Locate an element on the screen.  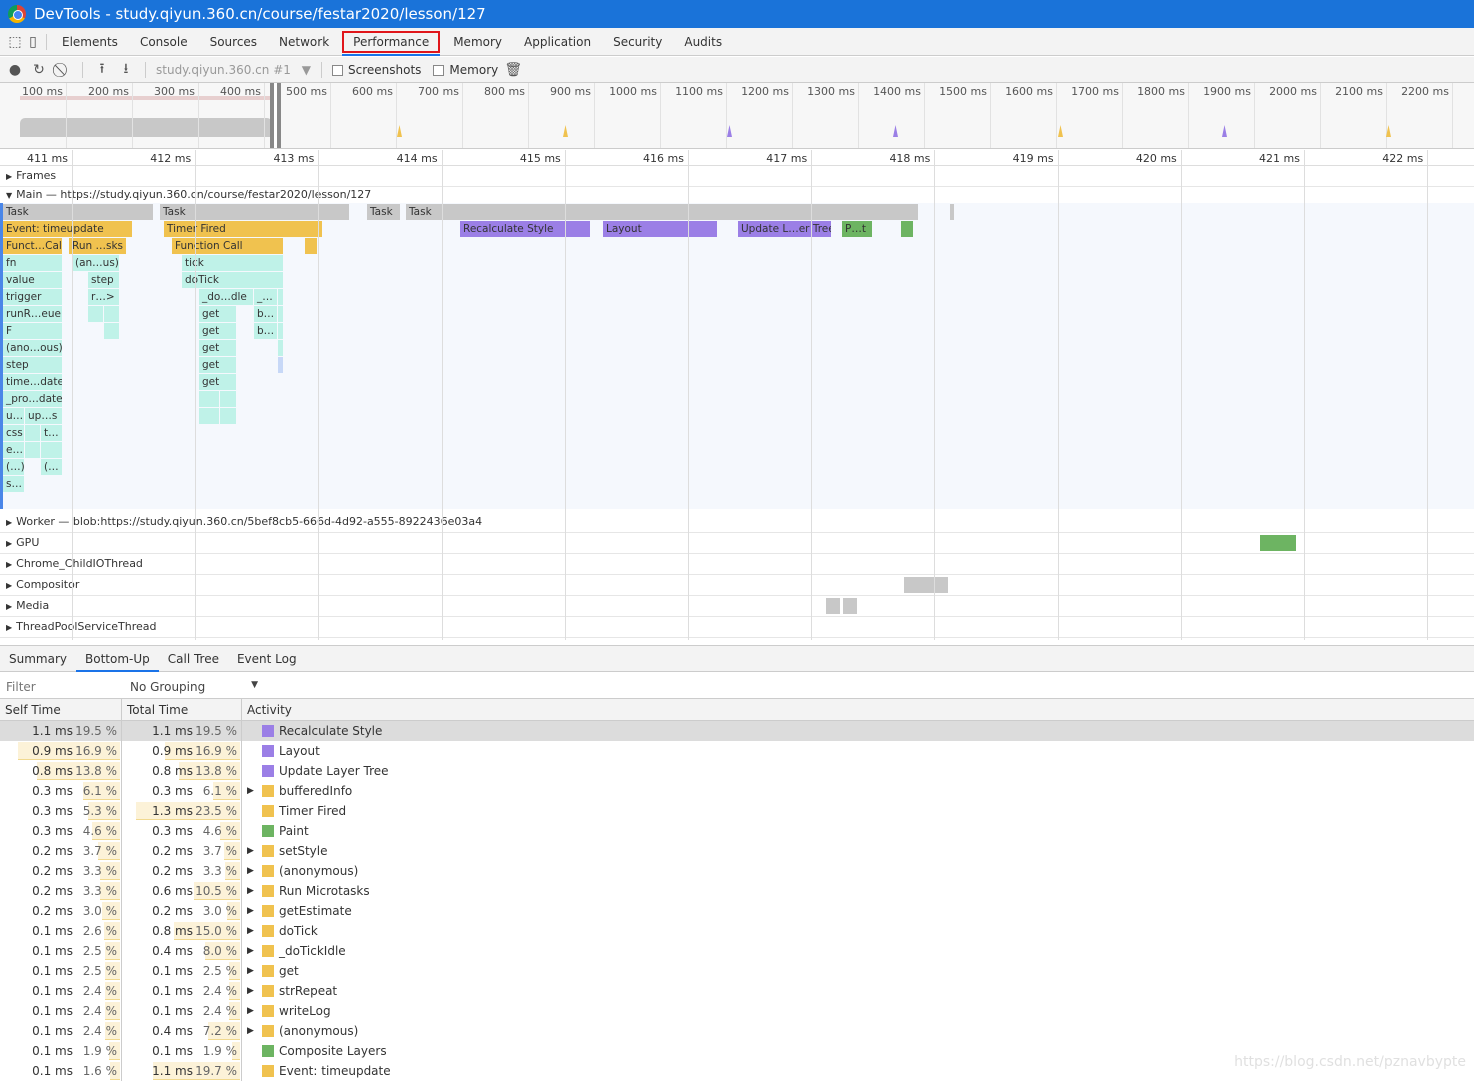
table-row: 0.2 ms 3.7 % 0.2 ms 3.7 % ▶ setStyle is located at coordinates (737, 851).